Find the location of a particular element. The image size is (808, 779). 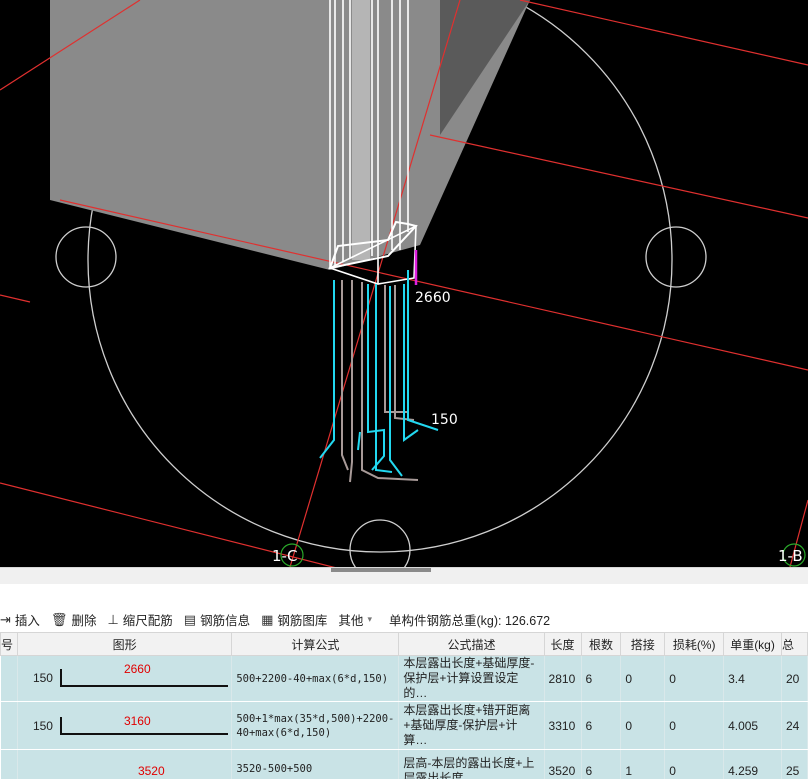

description-cell: 层高-本层的露出长度+上层露出长度 is located at coordinates (471, 764).